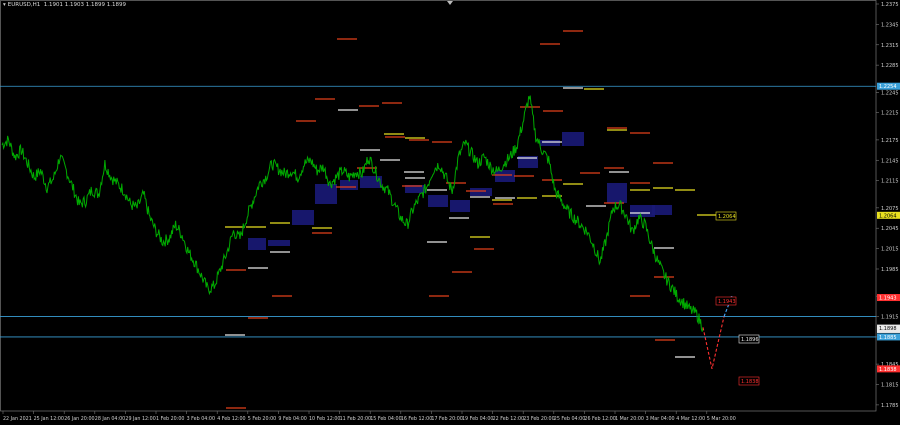 This screenshot has width=900, height=425. What do you see at coordinates (660, 419) in the screenshot?
I see `x-tick-label: 3 Mar 04:00` at bounding box center [660, 419].